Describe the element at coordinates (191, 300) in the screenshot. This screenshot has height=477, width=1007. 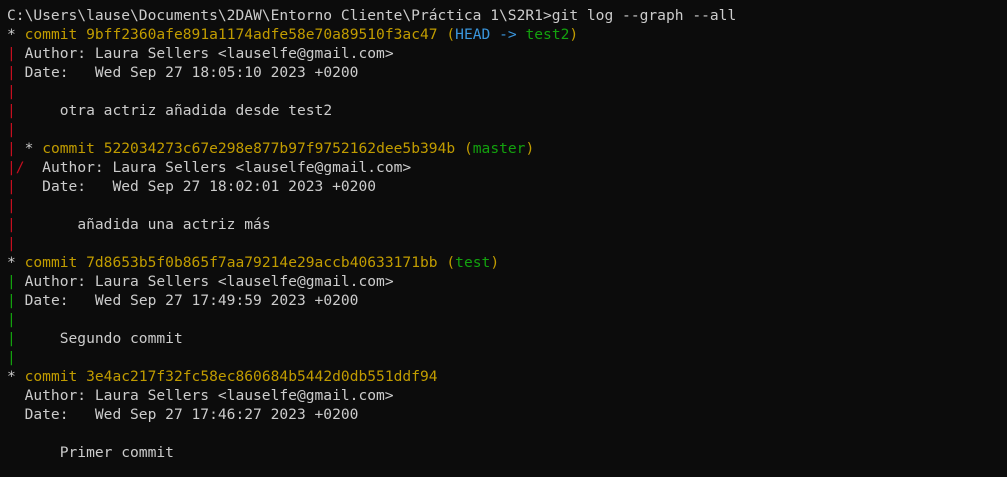
I see `commit-date: Date: Wed Sep 27 17:49:59 2023 +0200` at that location.